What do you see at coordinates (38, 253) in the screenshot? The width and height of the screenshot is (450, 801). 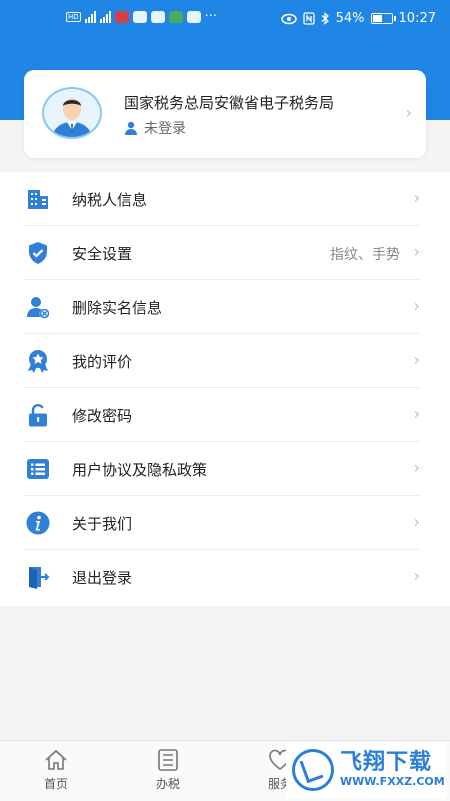 I see `shield-check-icon` at bounding box center [38, 253].